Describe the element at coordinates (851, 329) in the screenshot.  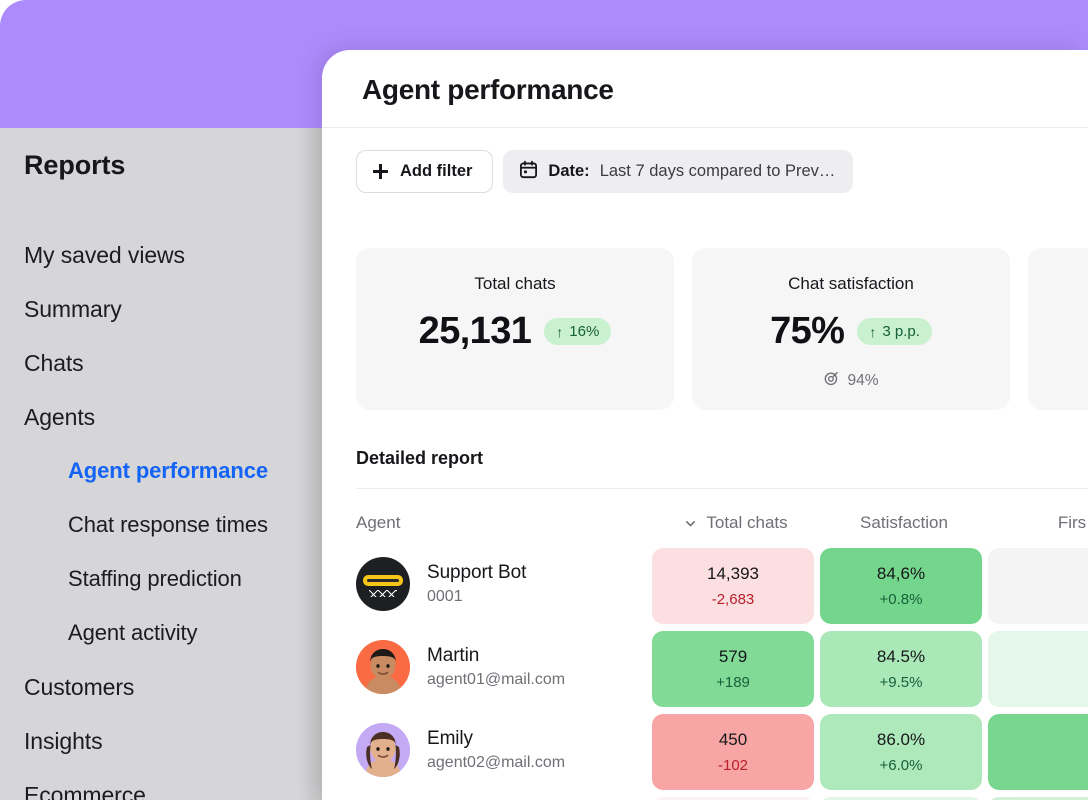
I see `kpi-card-2: Chat satisfaction 75% ↑ 3 p.p. 94%` at that location.